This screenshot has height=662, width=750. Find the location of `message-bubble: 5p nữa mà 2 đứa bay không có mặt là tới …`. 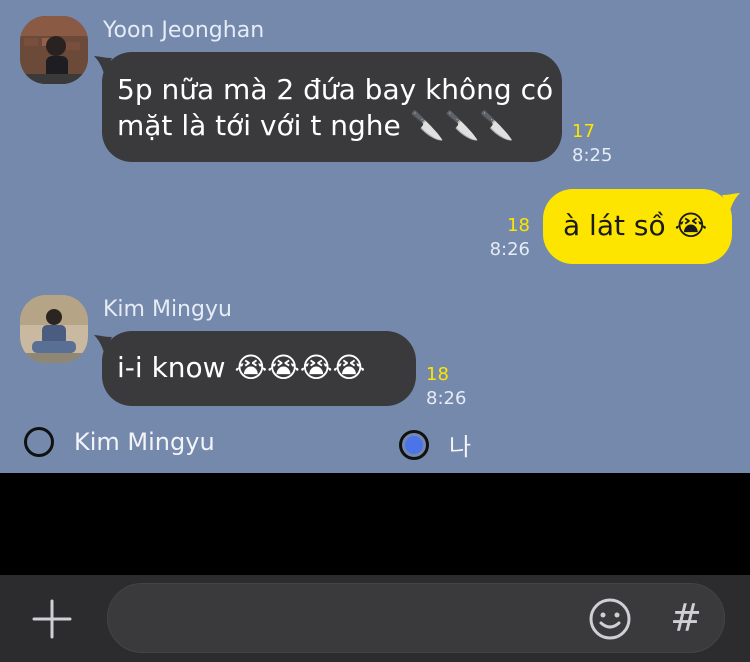

message-bubble: 5p nữa mà 2 đứa bay không có mặt là tới … is located at coordinates (328, 107).